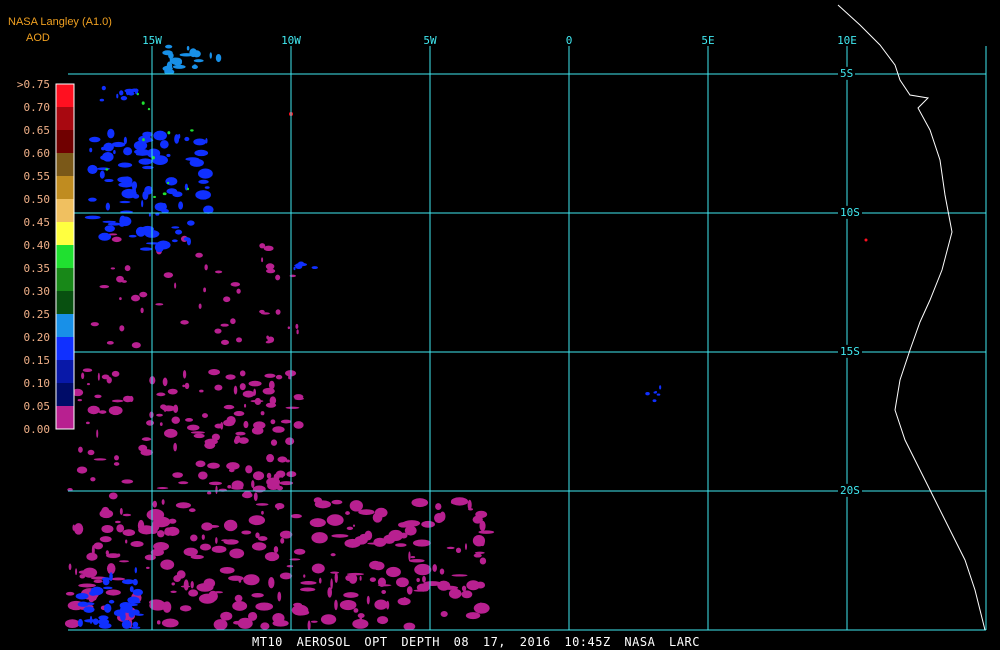 Image resolution: width=1000 pixels, height=650 pixels. What do you see at coordinates (291, 40) in the screenshot?
I see `longitude-label: 10W` at bounding box center [291, 40].